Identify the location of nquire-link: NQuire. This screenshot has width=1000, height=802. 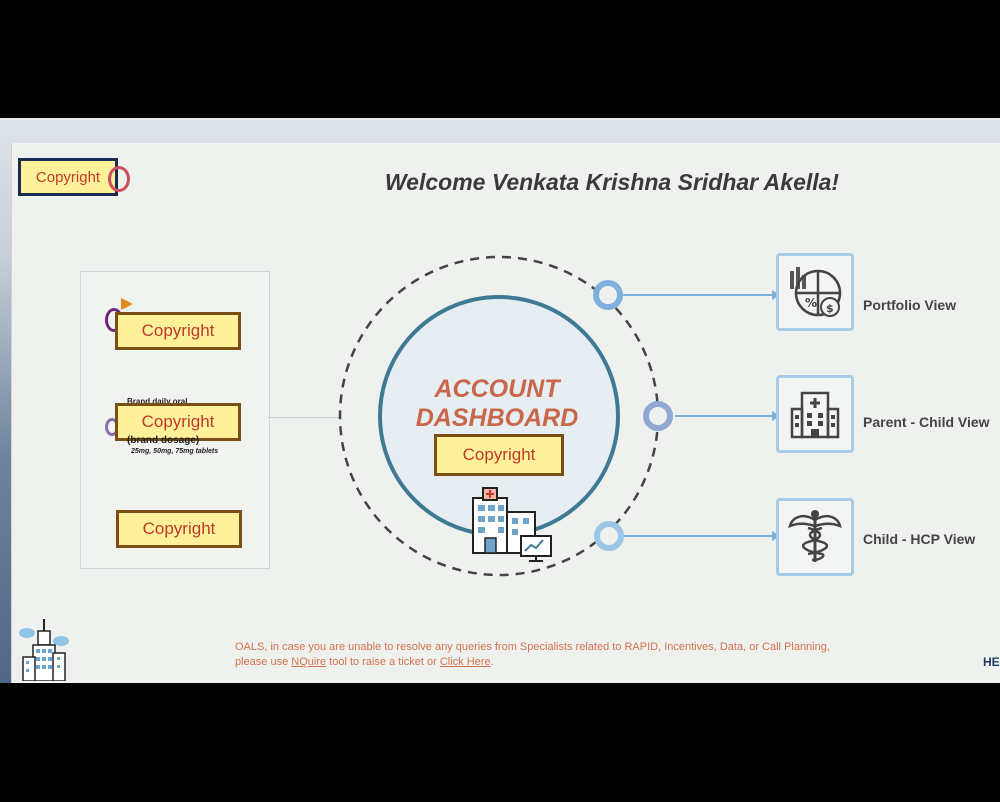
(308, 662).